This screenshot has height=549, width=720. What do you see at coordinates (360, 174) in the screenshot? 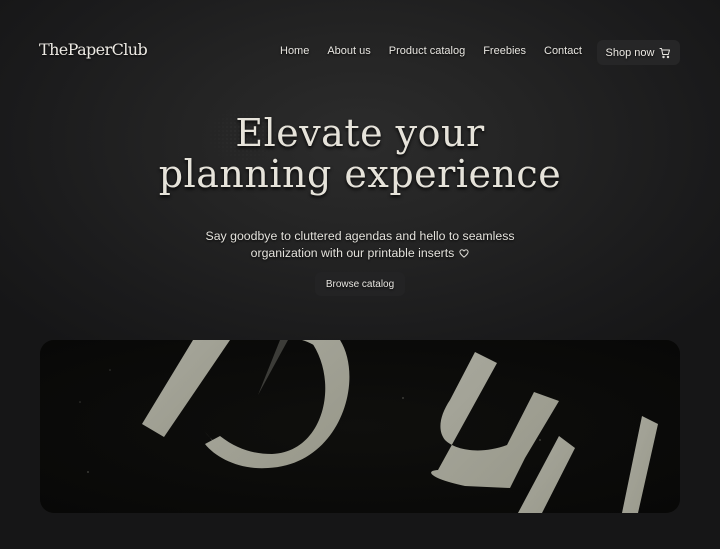
I see `hero-title-line-2: planning experience` at bounding box center [360, 174].